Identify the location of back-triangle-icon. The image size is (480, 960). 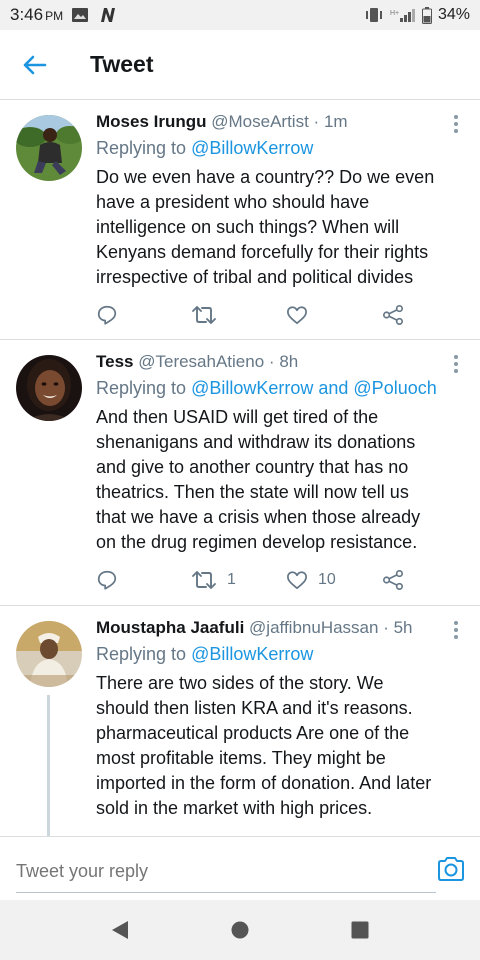
(120, 930).